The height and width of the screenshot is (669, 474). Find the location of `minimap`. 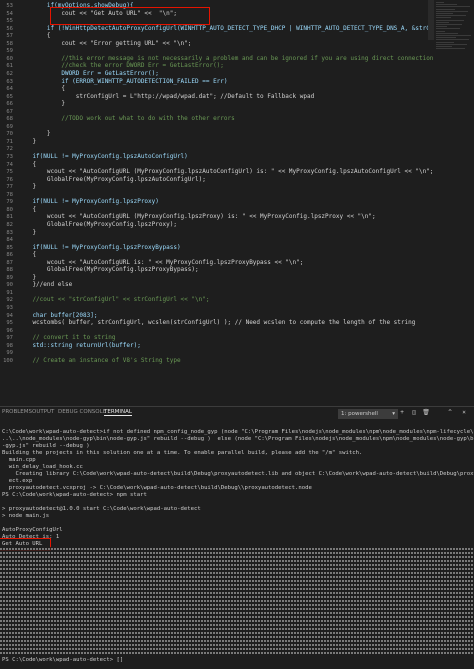

minimap is located at coordinates (454, 203).